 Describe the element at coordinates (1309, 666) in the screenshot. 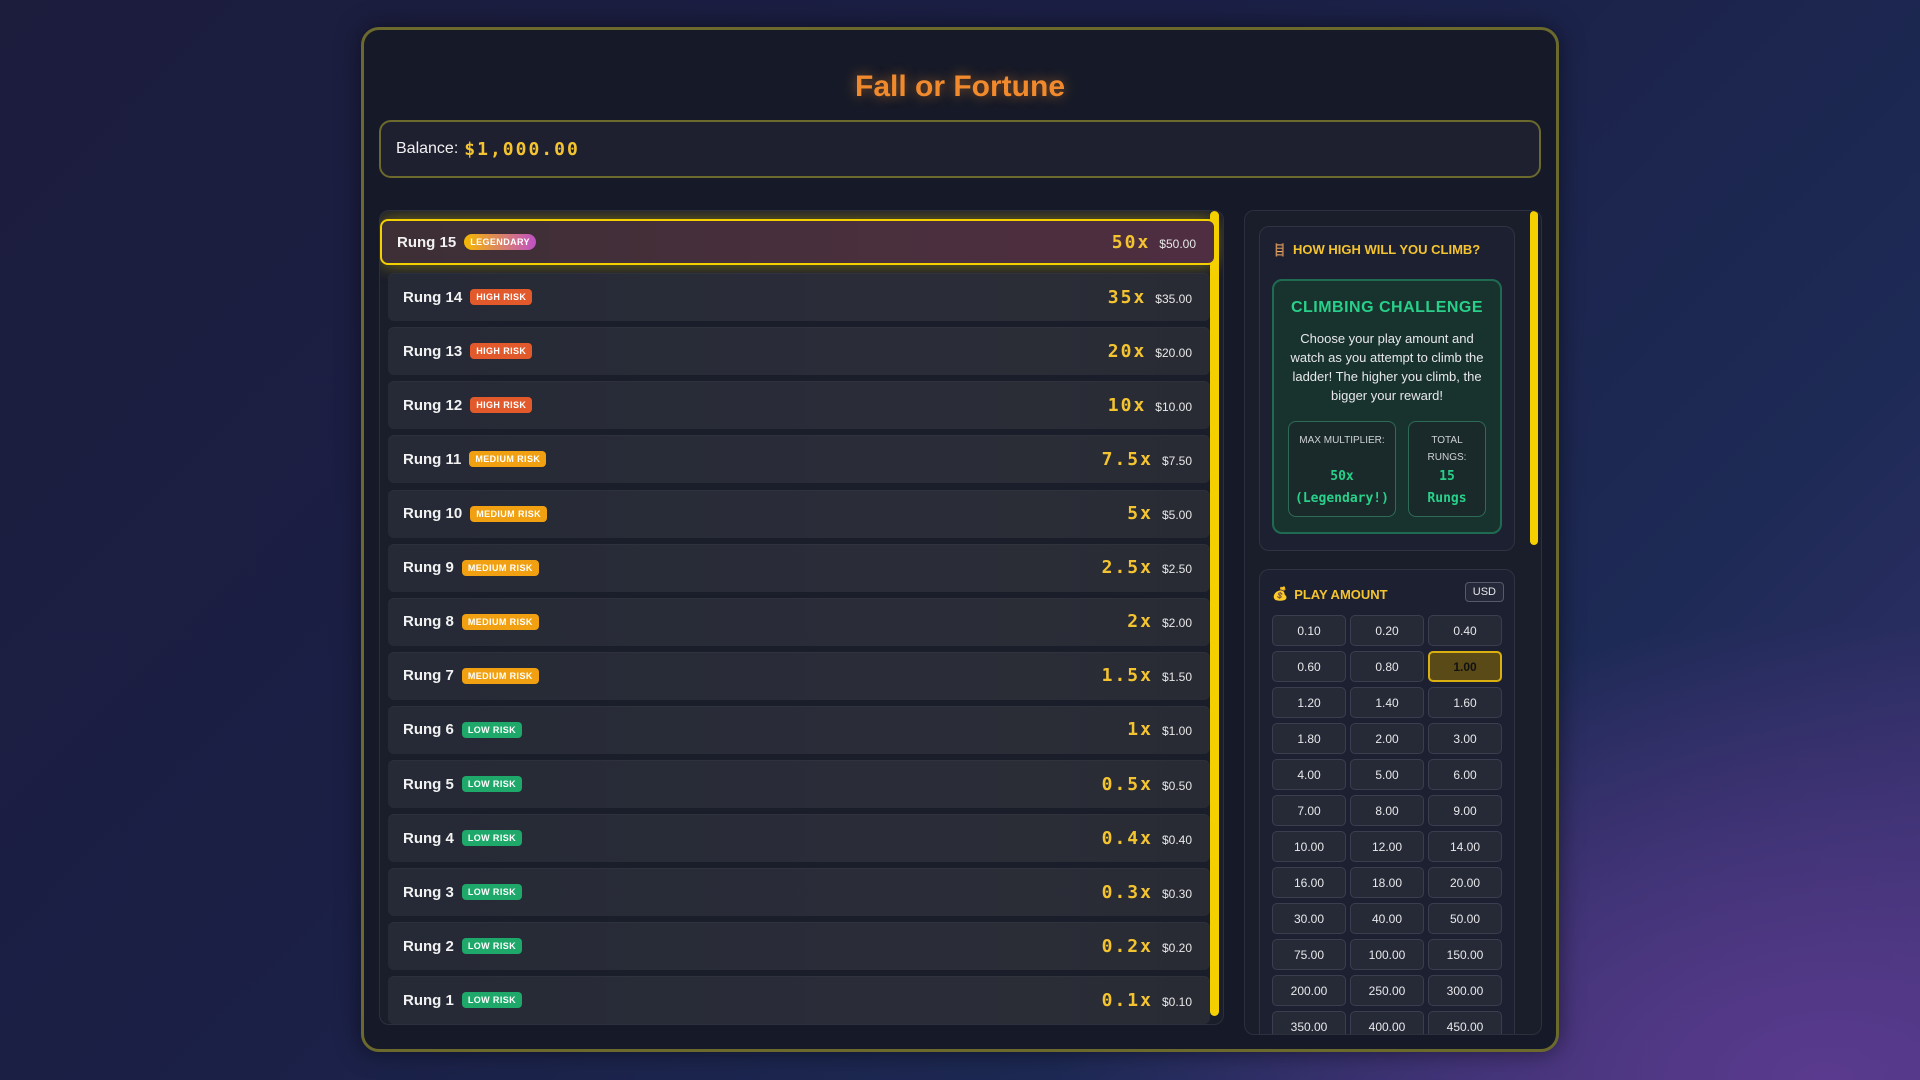

I see `amount-chip: 0.60` at that location.